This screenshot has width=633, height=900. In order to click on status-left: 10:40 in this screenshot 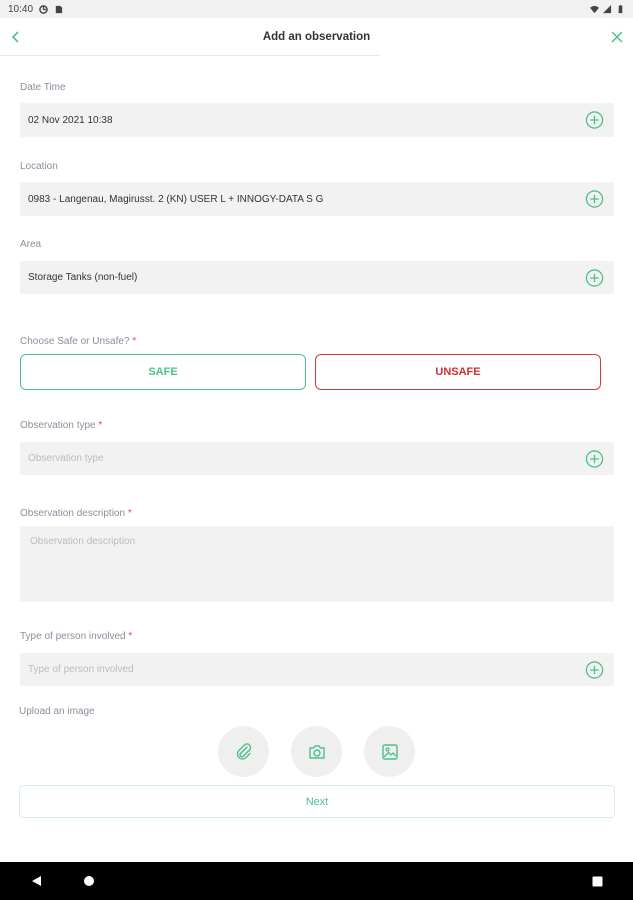, I will do `click(35, 9)`.